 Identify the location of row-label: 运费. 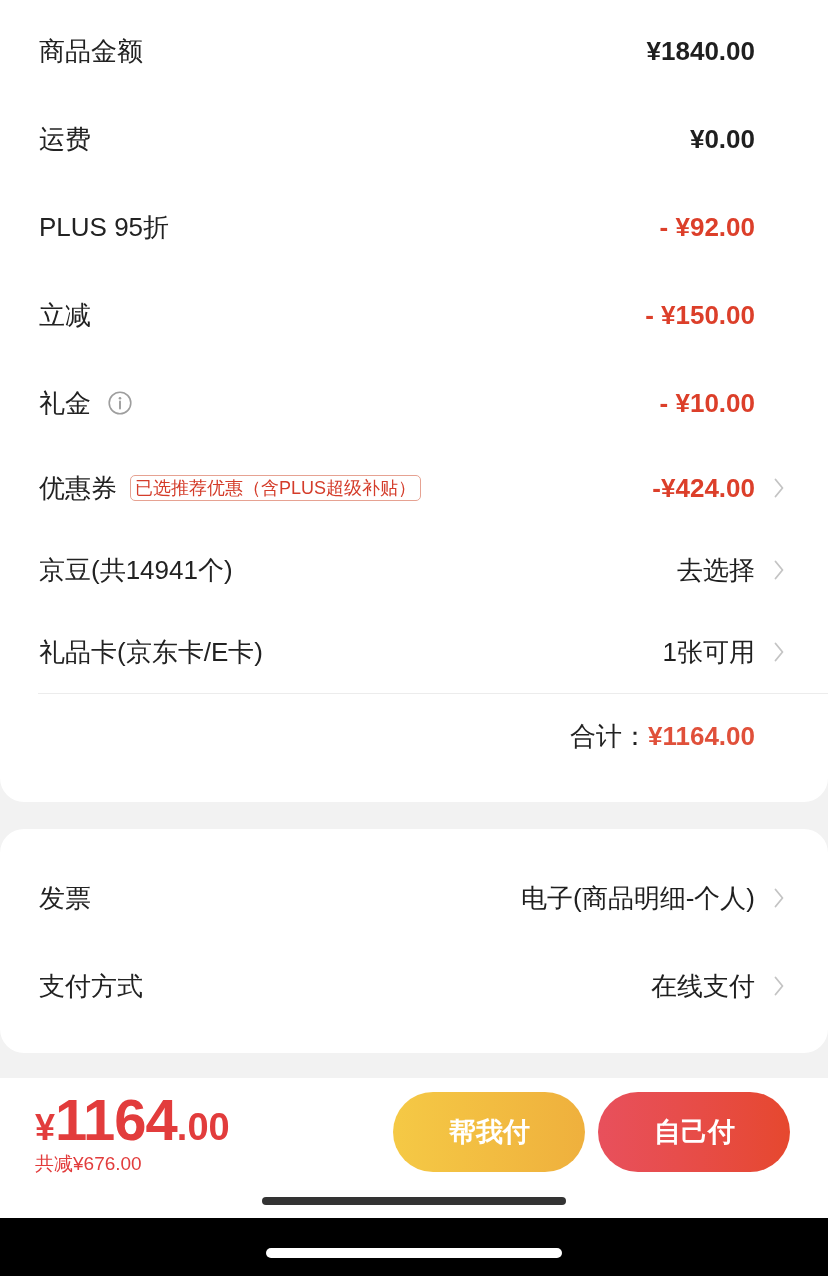
(65, 139).